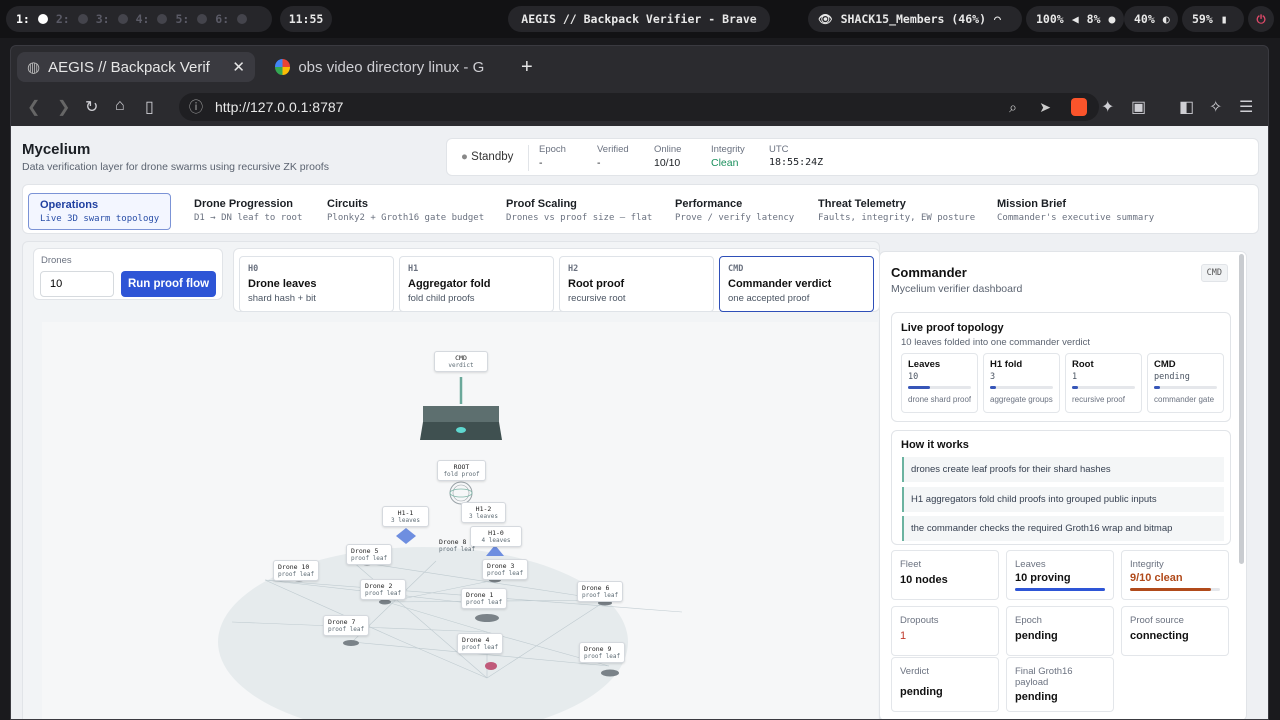 Image resolution: width=1280 pixels, height=720 pixels. Describe the element at coordinates (346, 625) in the screenshot. I see `drone-7-node: Drone 7 proof leaf` at that location.